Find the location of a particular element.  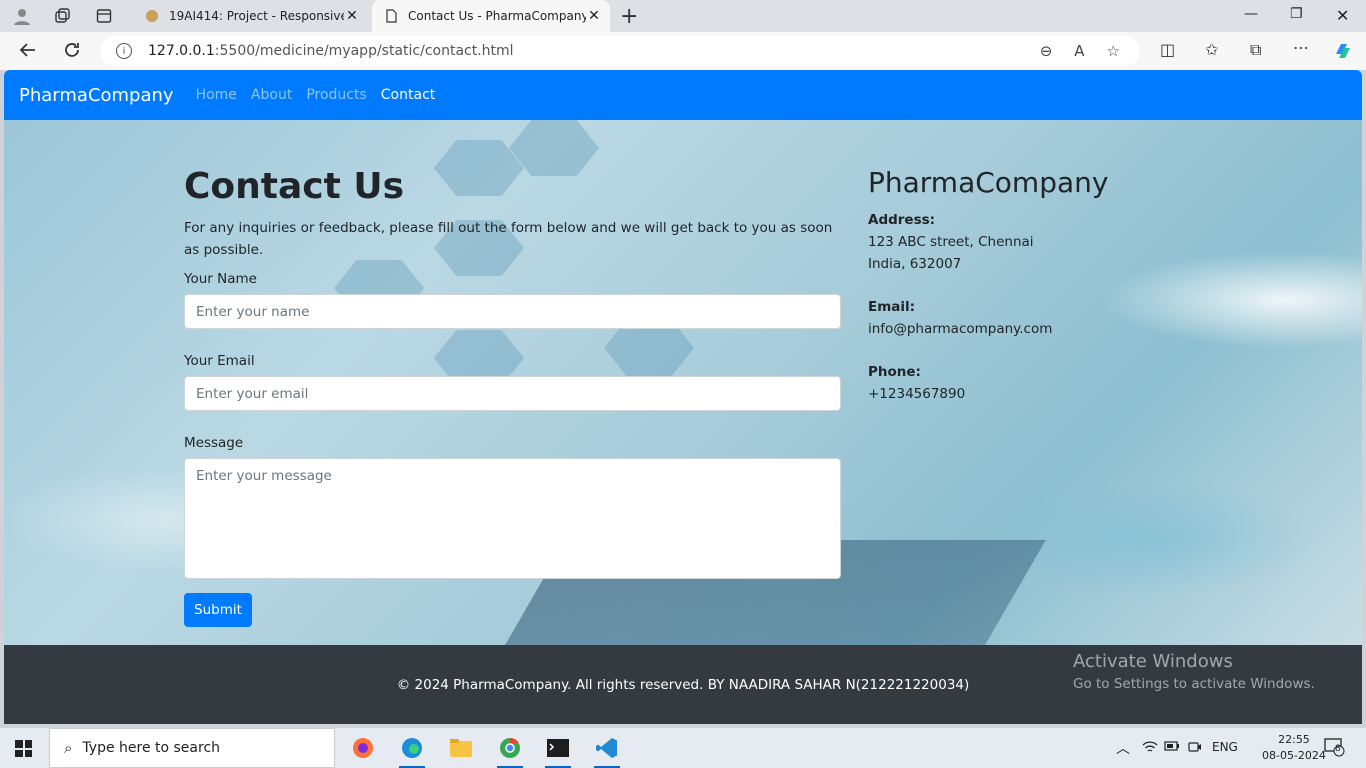

tab-project: 19AI414: Project - Responsive We ✕ is located at coordinates (250, 16).